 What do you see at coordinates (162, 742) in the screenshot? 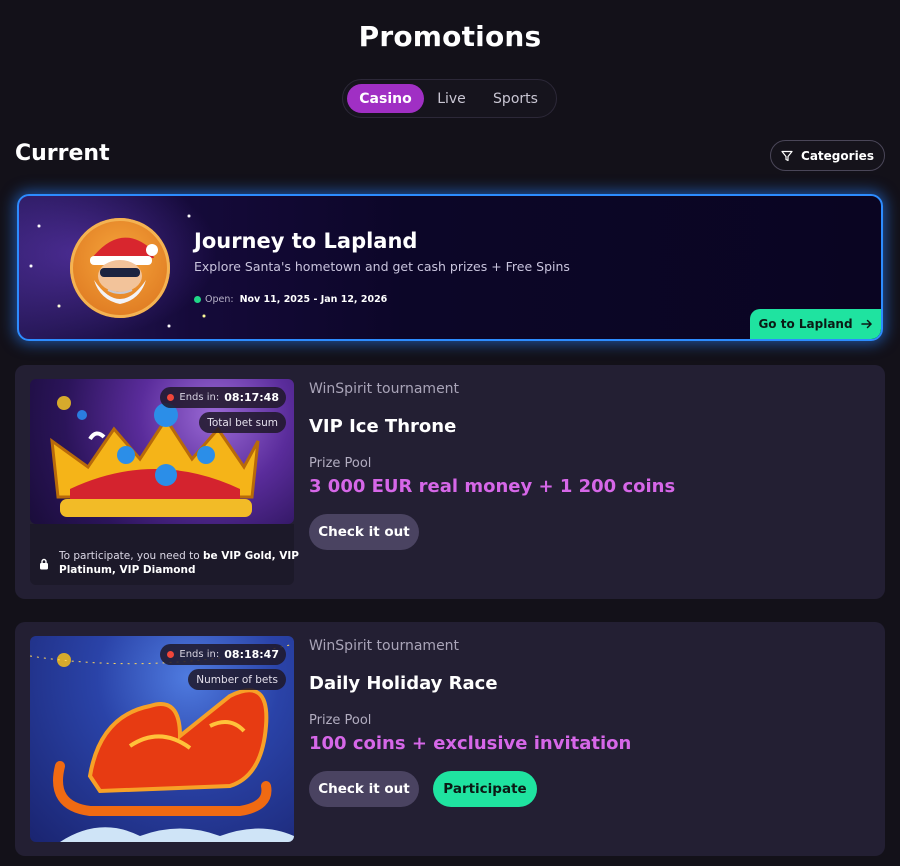
I see `sleigh-illustration` at bounding box center [162, 742].